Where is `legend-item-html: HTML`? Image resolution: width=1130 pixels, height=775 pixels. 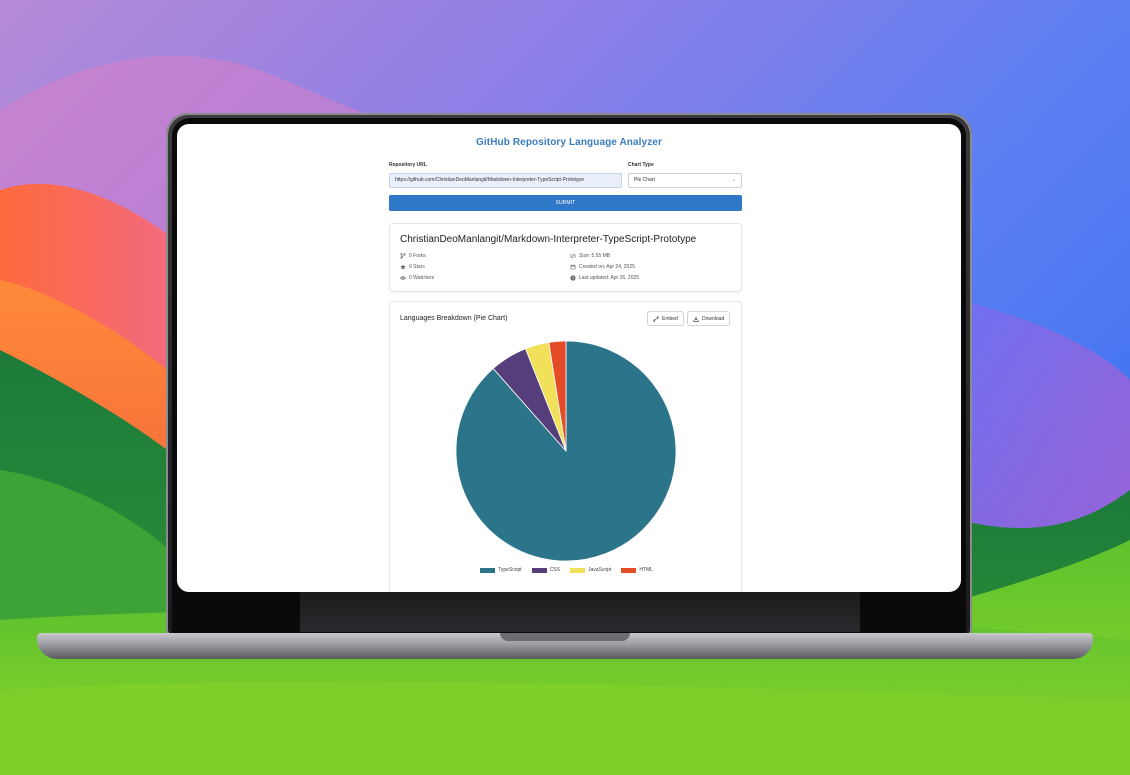 legend-item-html: HTML is located at coordinates (637, 570).